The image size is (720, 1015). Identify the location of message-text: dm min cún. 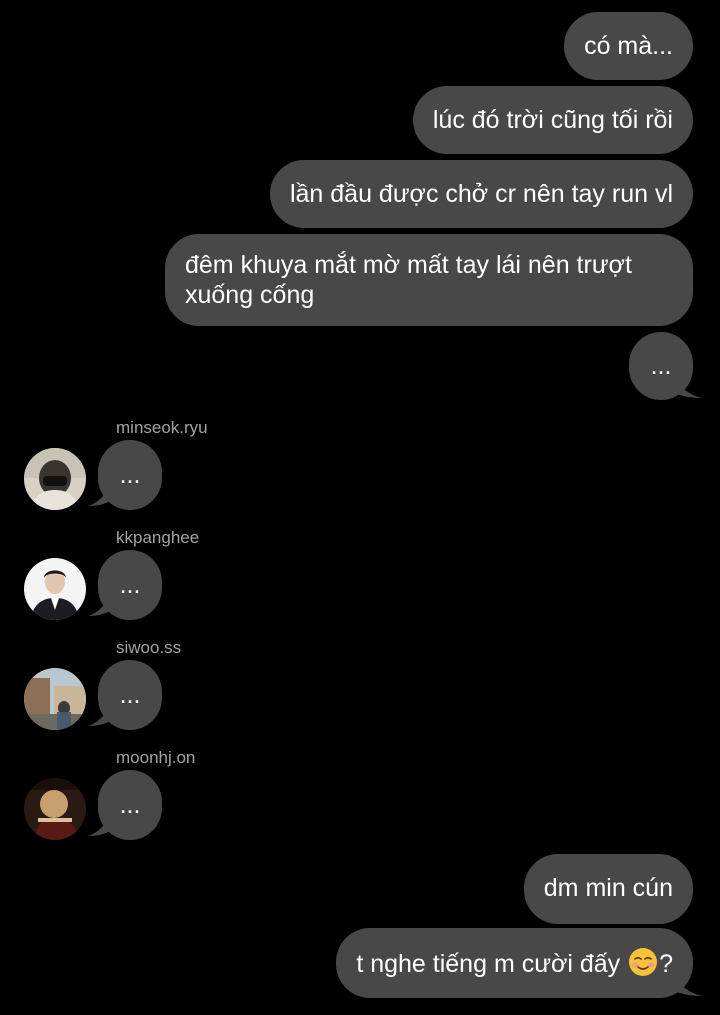
(608, 888).